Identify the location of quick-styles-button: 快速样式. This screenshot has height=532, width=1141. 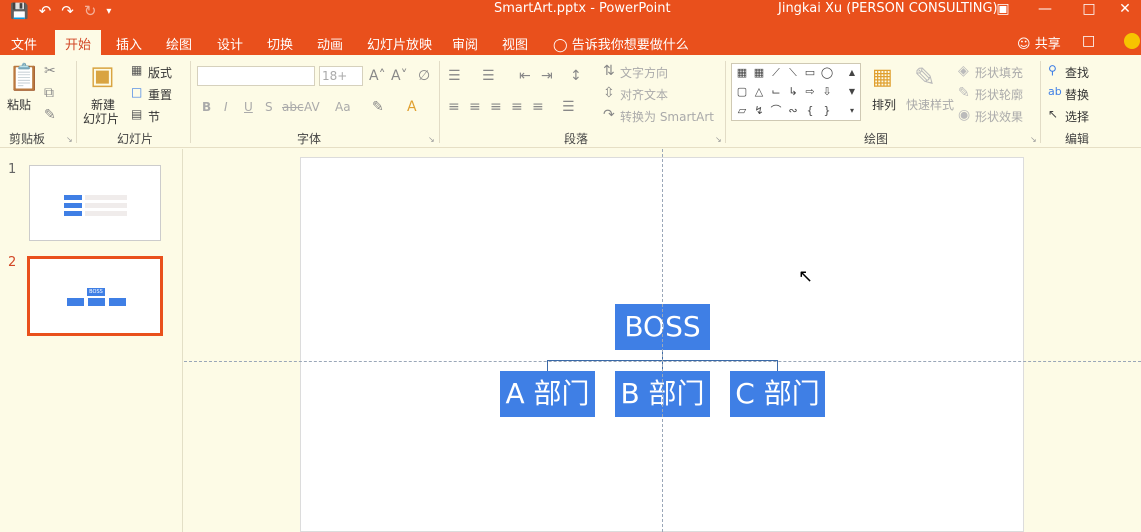
(930, 104).